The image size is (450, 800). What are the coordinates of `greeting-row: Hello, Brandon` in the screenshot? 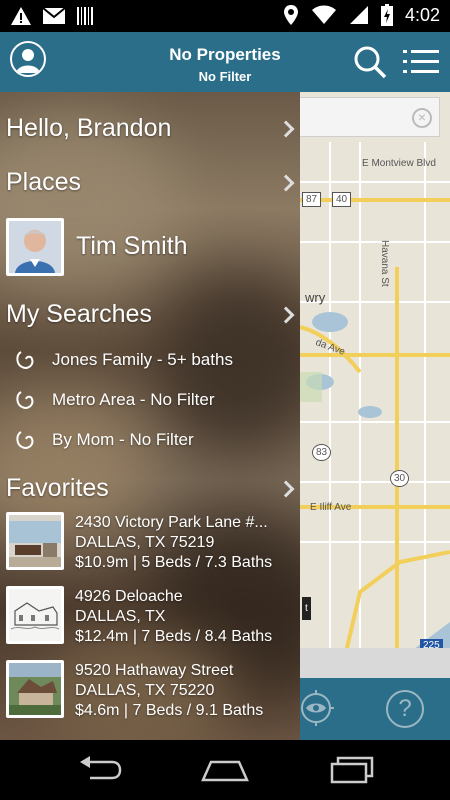 It's located at (150, 129).